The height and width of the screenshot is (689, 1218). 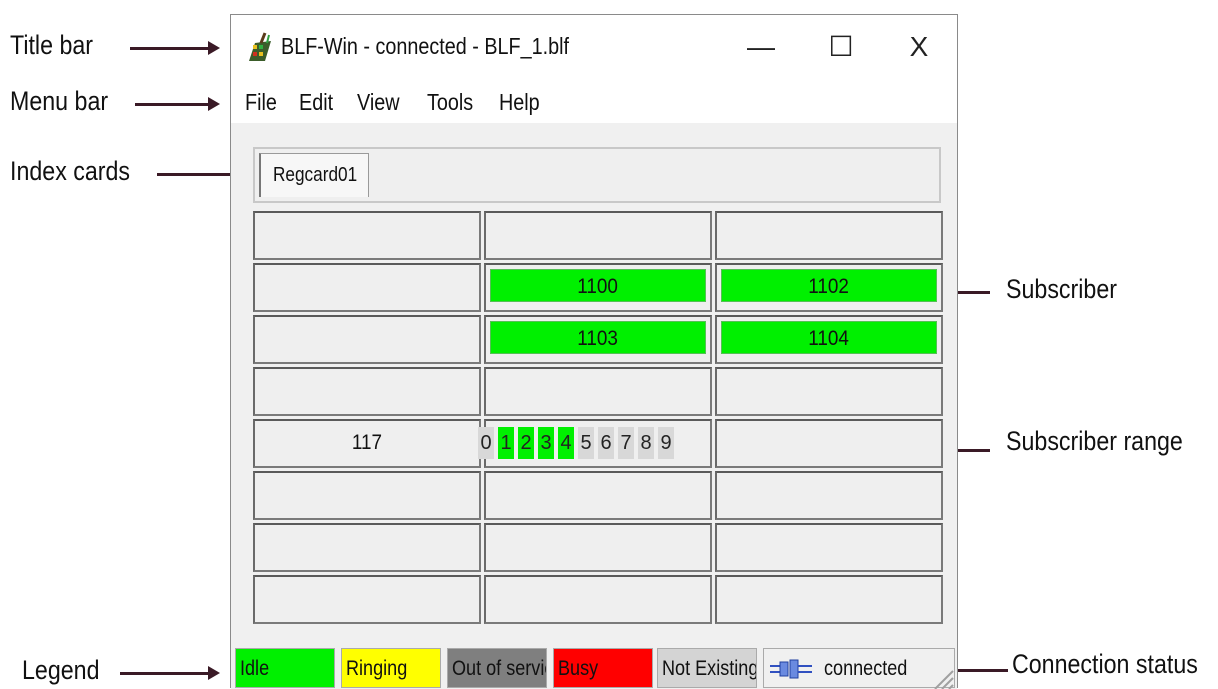 I want to click on subscriber-1100: 1100, so click(x=598, y=285).